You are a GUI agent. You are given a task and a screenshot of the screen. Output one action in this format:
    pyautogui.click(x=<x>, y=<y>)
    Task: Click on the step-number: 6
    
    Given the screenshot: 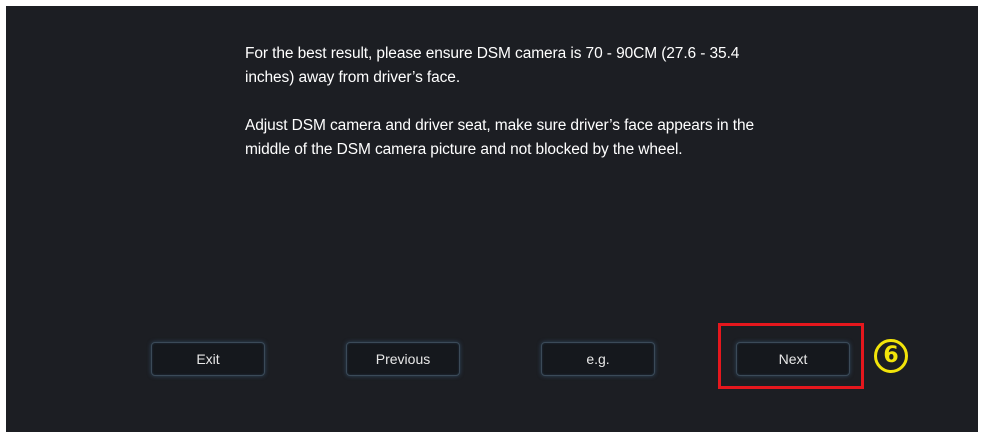 What is the action you would take?
    pyautogui.click(x=891, y=355)
    